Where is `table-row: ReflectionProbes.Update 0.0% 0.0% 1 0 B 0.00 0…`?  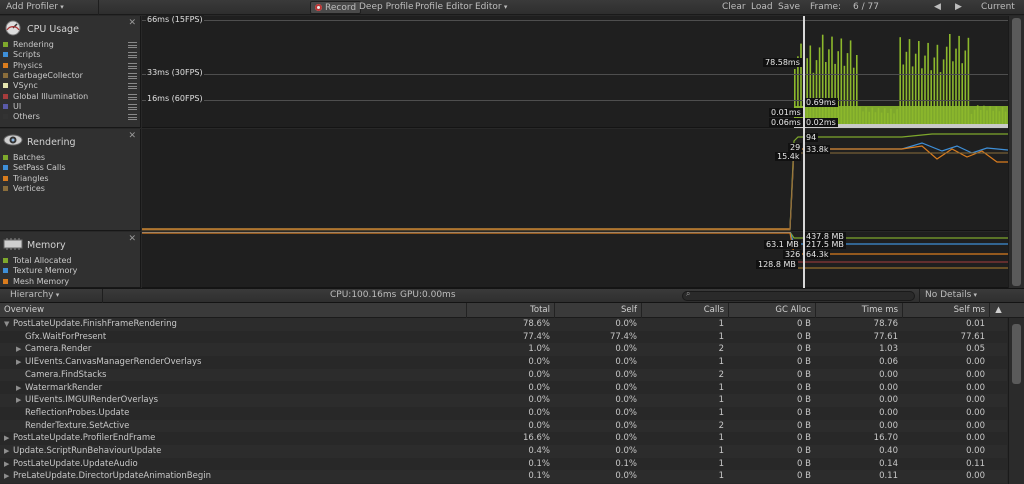 table-row: ReflectionProbes.Update 0.0% 0.0% 1 0 B 0.00 0… is located at coordinates (503, 413).